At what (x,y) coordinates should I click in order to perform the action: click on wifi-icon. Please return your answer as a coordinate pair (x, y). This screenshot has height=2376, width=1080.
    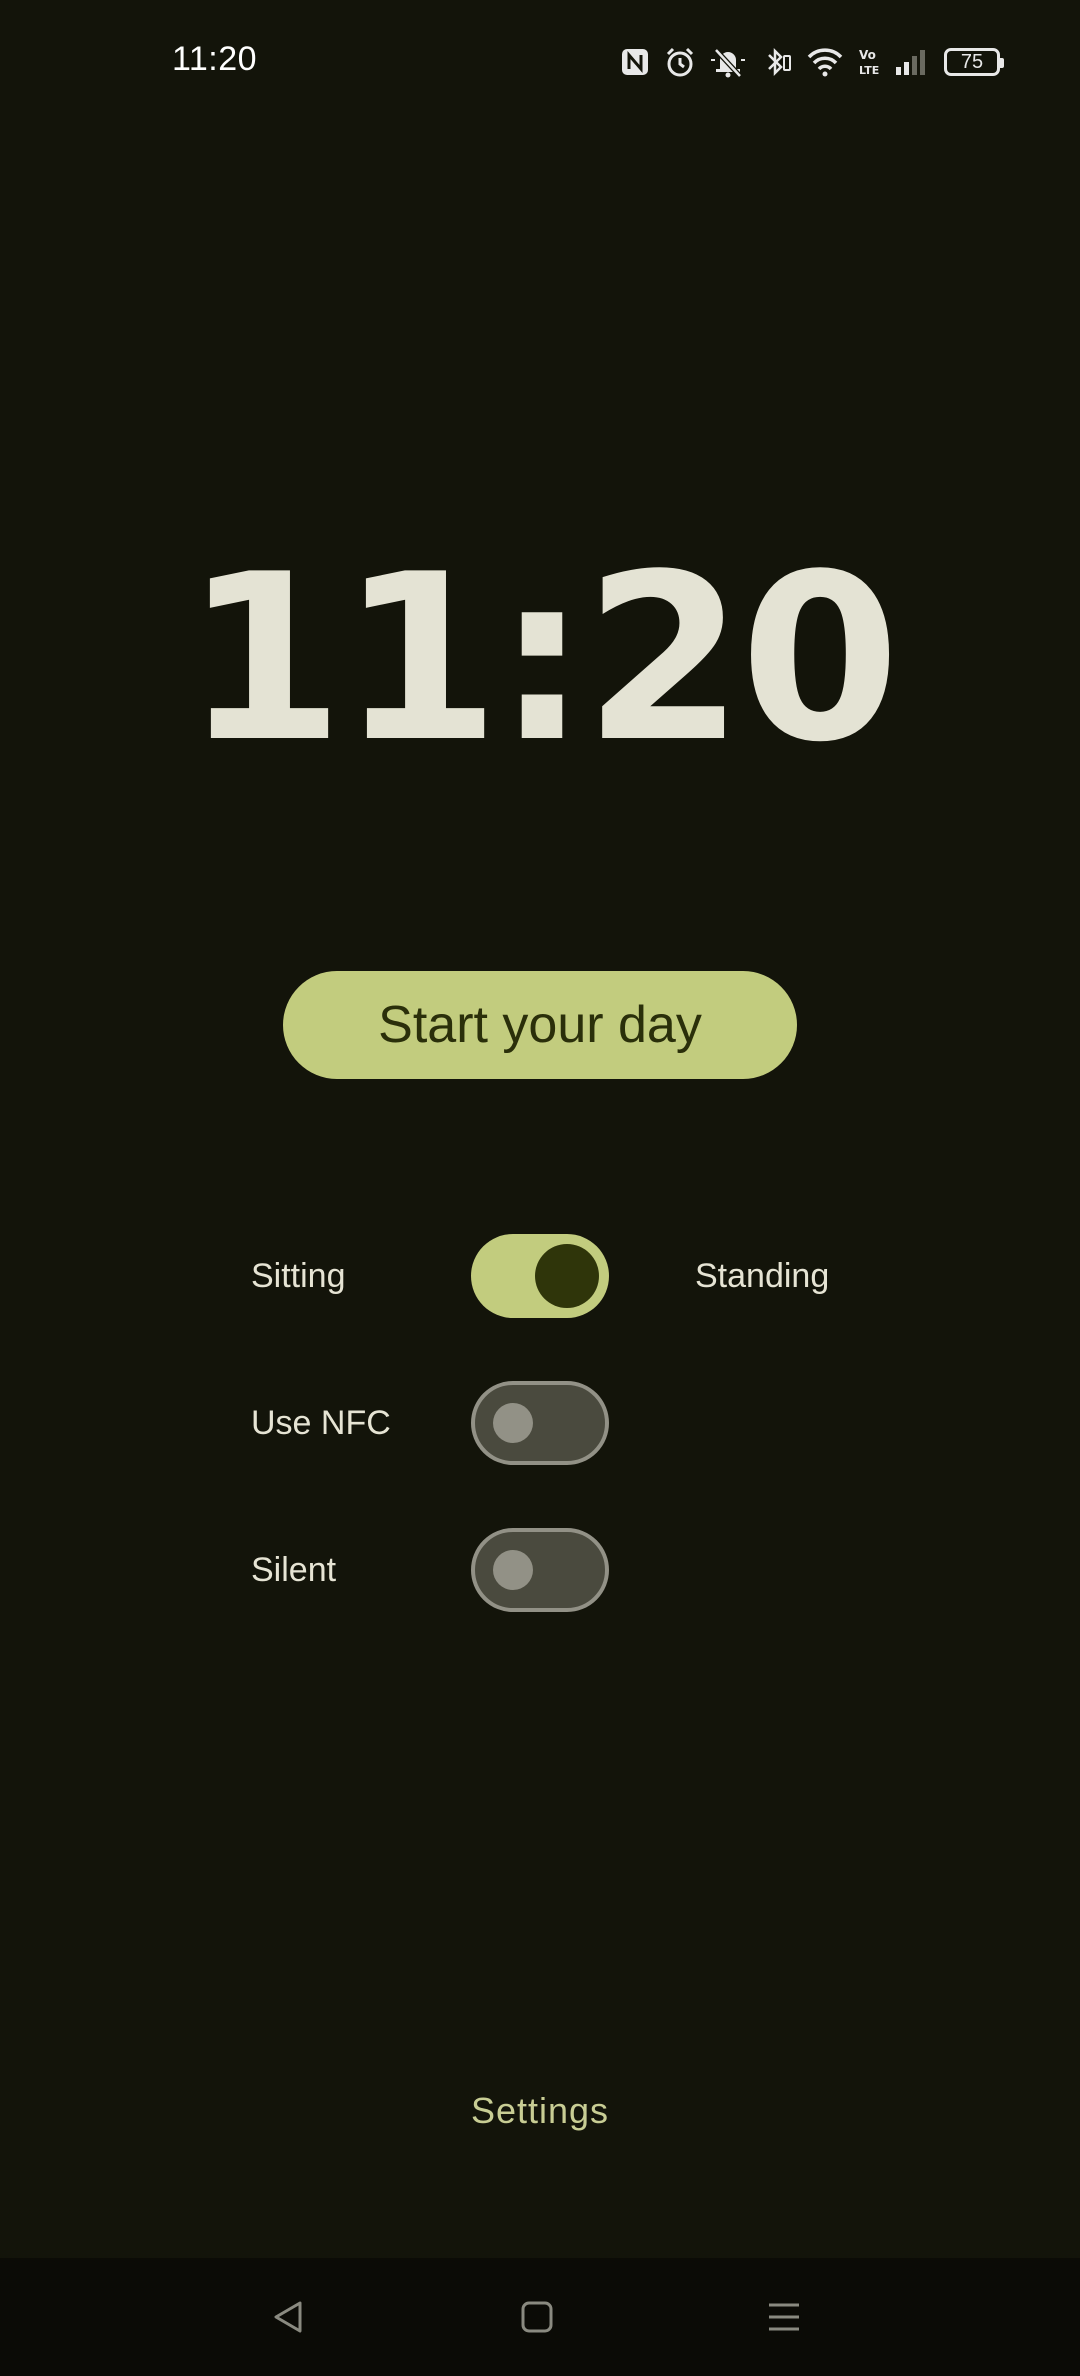
    Looking at the image, I should click on (825, 62).